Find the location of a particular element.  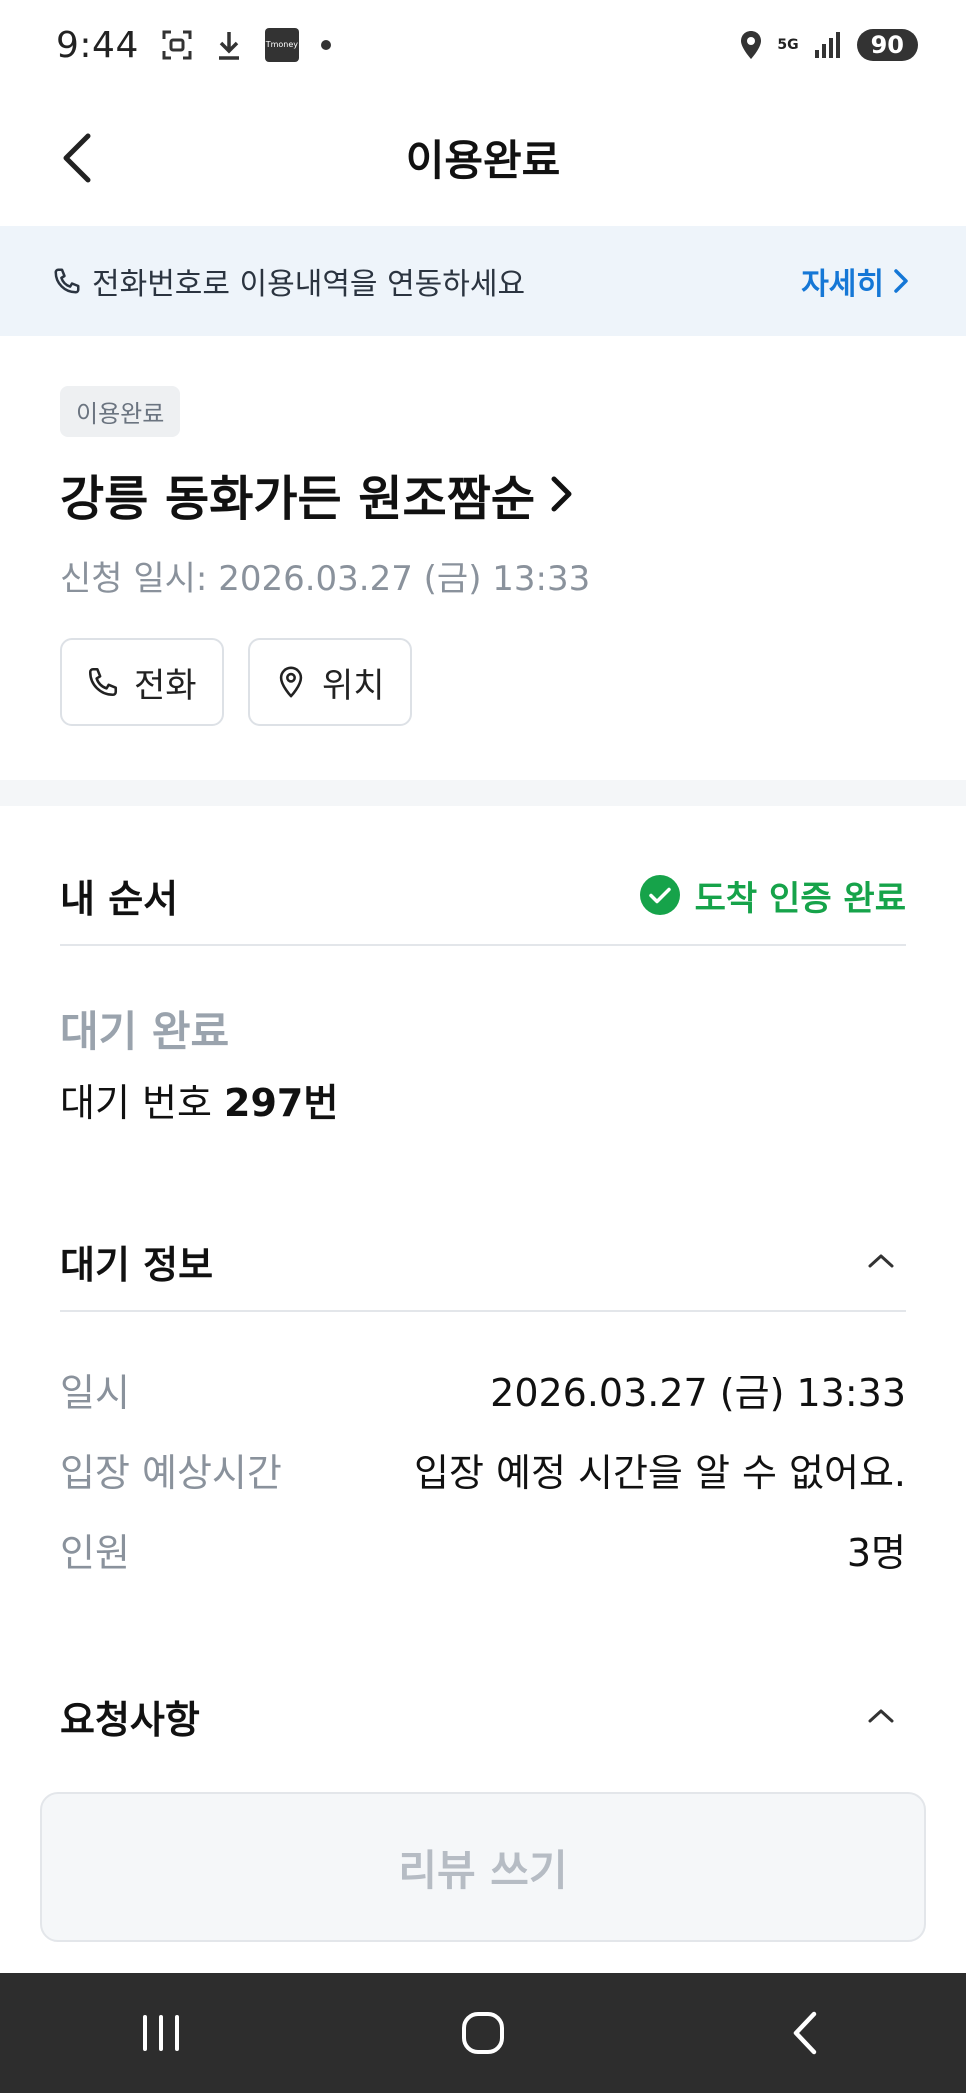

recent-apps-button is located at coordinates (161, 2033).